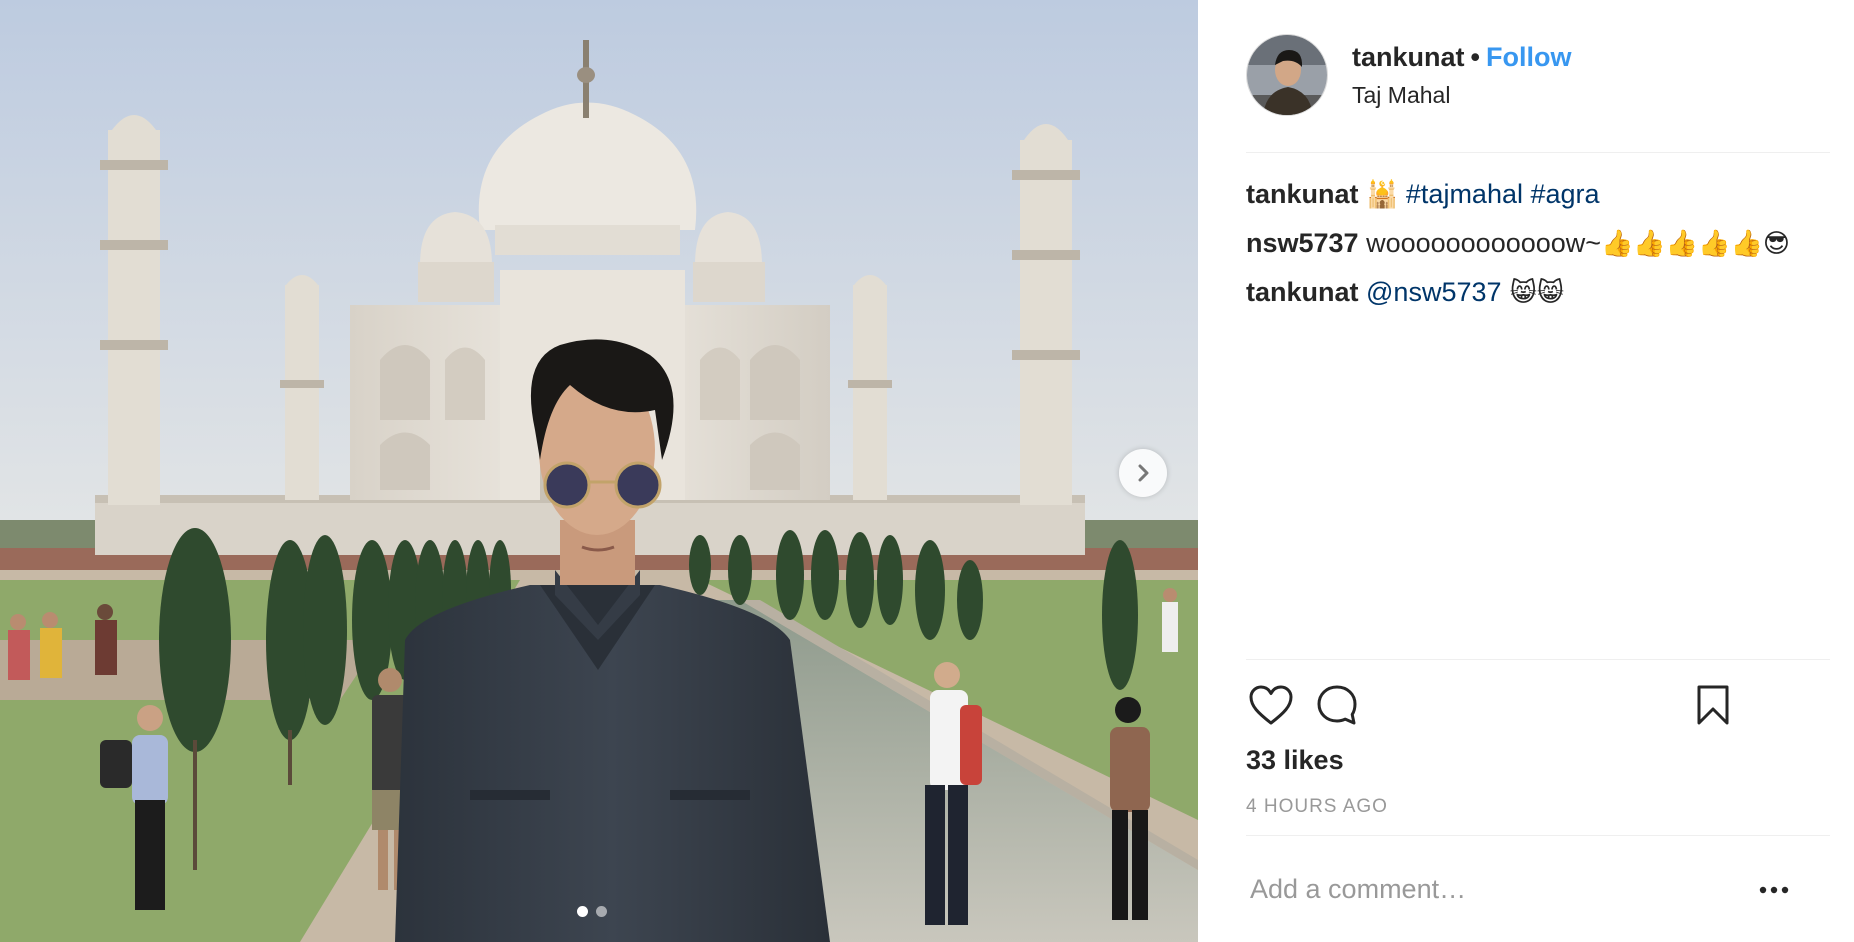 This screenshot has height=942, width=1854. I want to click on comment-bubble-icon, so click(1337, 705).